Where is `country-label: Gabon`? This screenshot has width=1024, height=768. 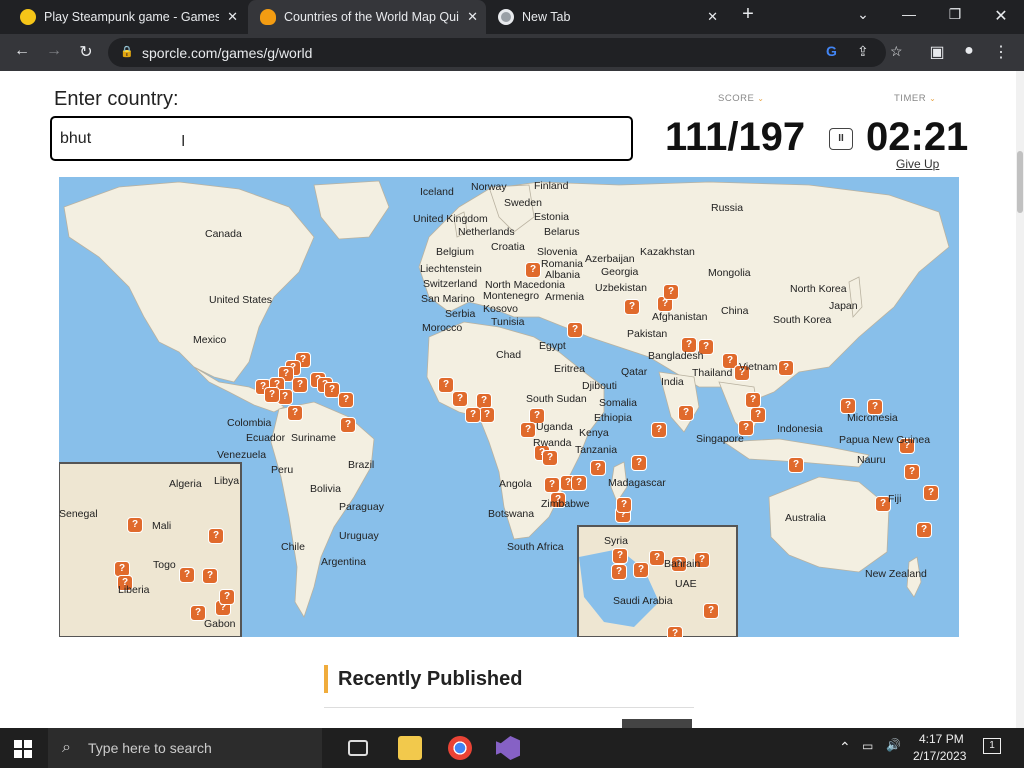
country-label: Gabon is located at coordinates (220, 624).